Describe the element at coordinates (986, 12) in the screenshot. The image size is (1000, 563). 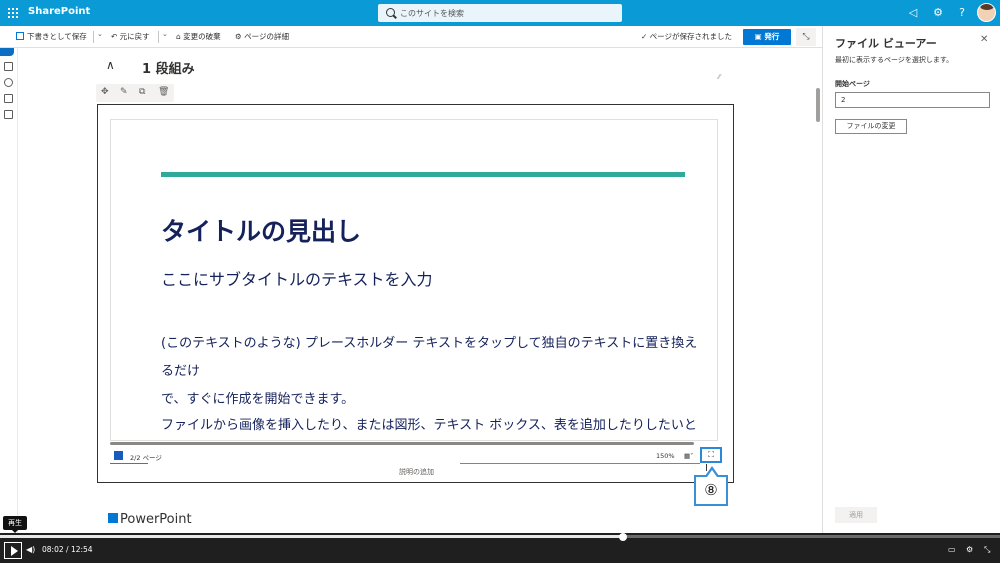
I see `avatar` at that location.